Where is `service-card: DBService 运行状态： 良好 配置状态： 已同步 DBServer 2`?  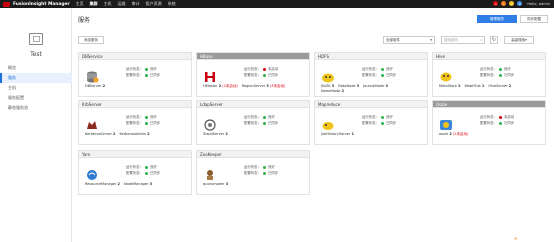
service-card: DBService 运行状态： 良好 配置状态： 已同步 DBServer 2 is located at coordinates (135, 74).